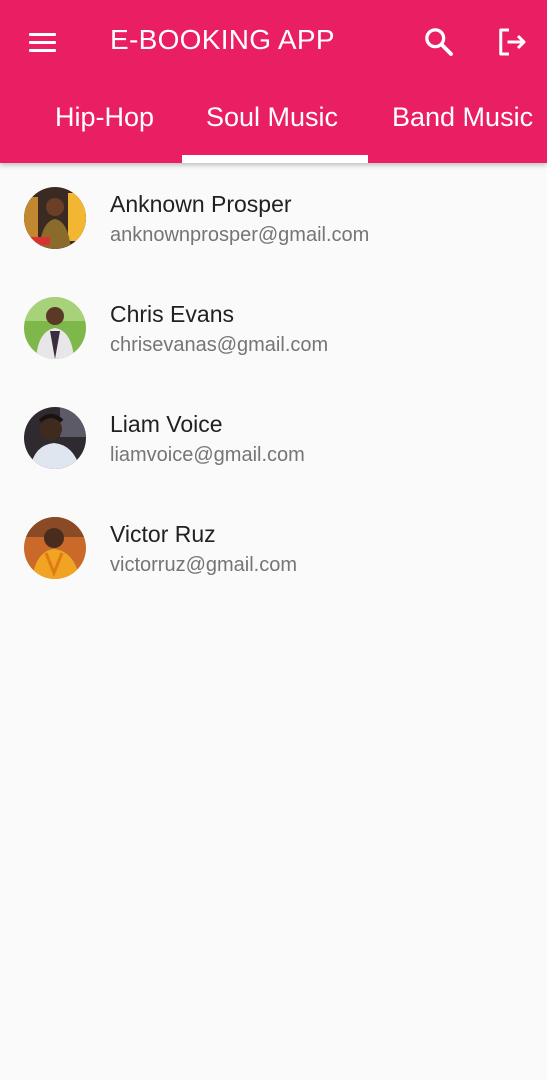  I want to click on toolbar: E-BOOKING APP, so click(273, 42).